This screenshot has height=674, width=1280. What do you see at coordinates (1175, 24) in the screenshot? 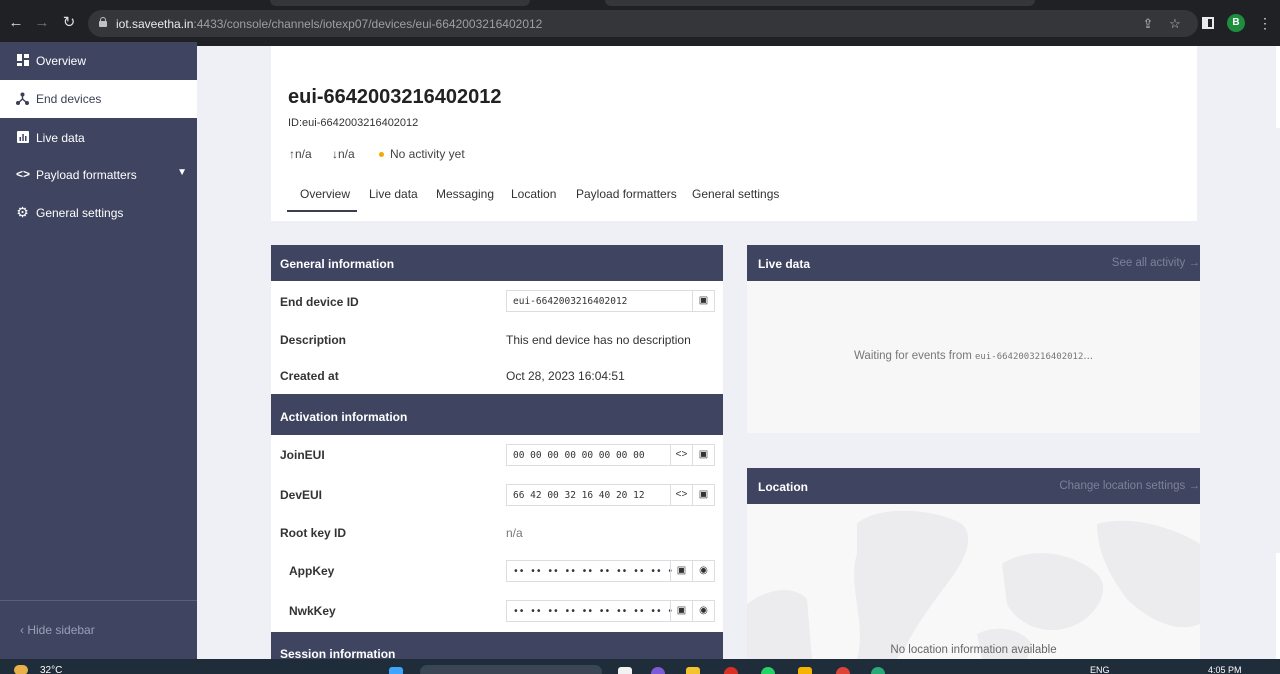
I see `star-icon: ☆` at bounding box center [1175, 24].